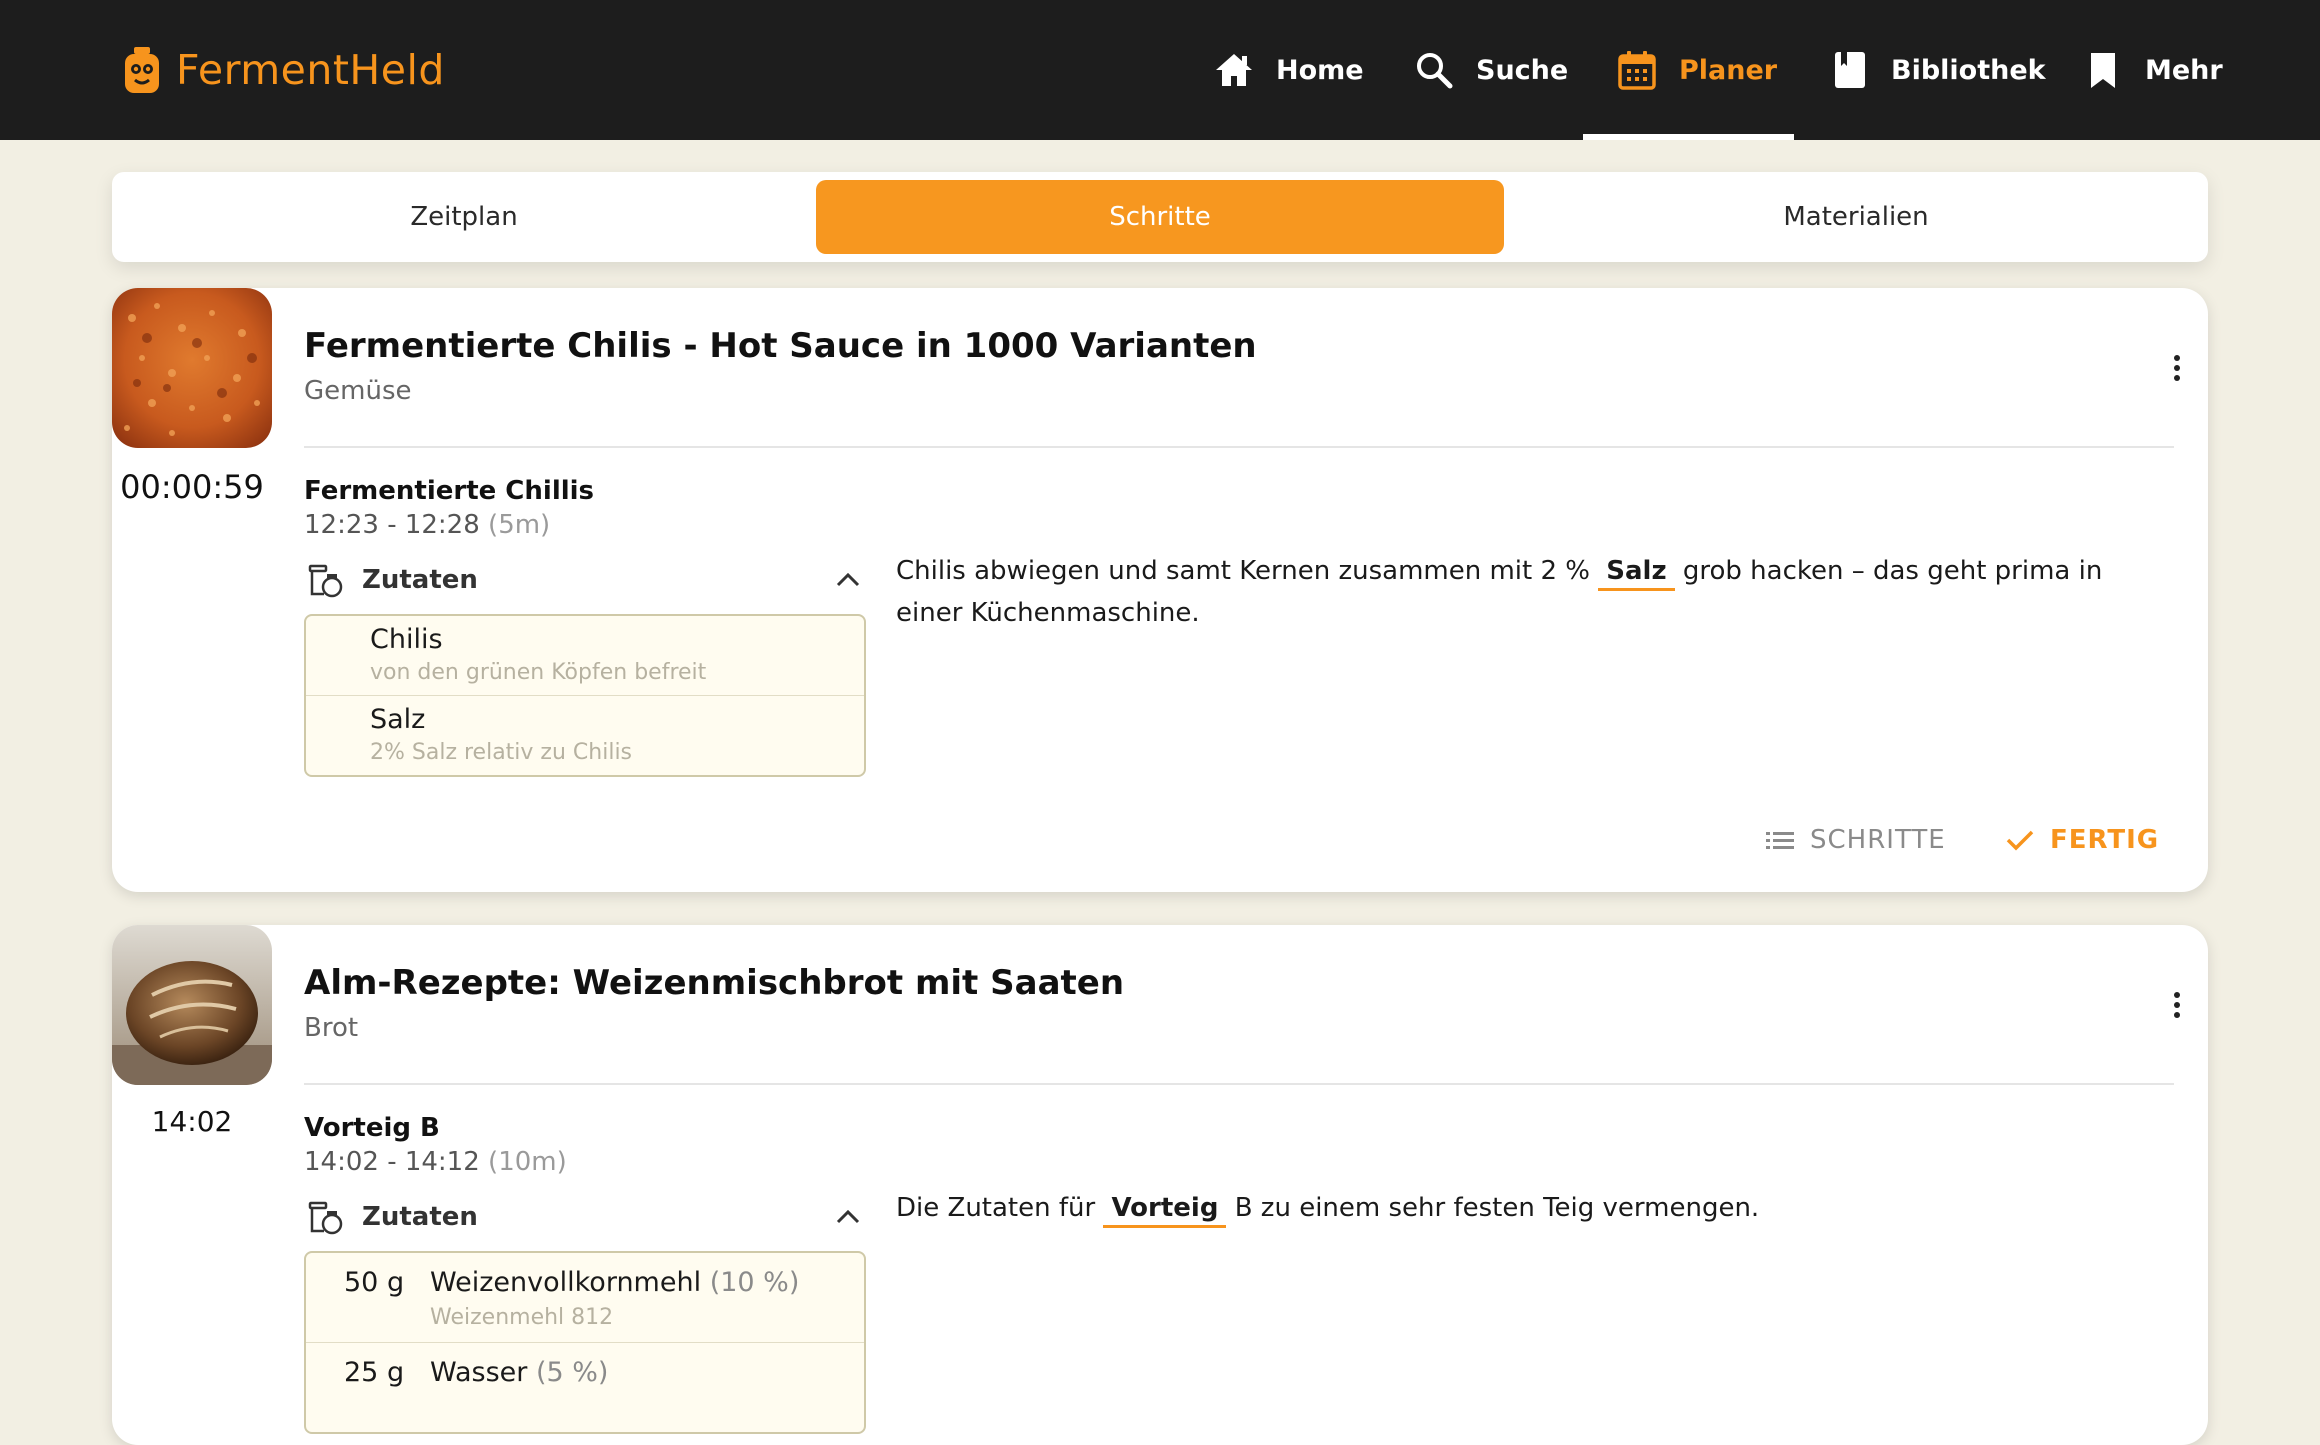 The height and width of the screenshot is (1445, 2320). I want to click on active-nav-indicator, so click(1688, 137).